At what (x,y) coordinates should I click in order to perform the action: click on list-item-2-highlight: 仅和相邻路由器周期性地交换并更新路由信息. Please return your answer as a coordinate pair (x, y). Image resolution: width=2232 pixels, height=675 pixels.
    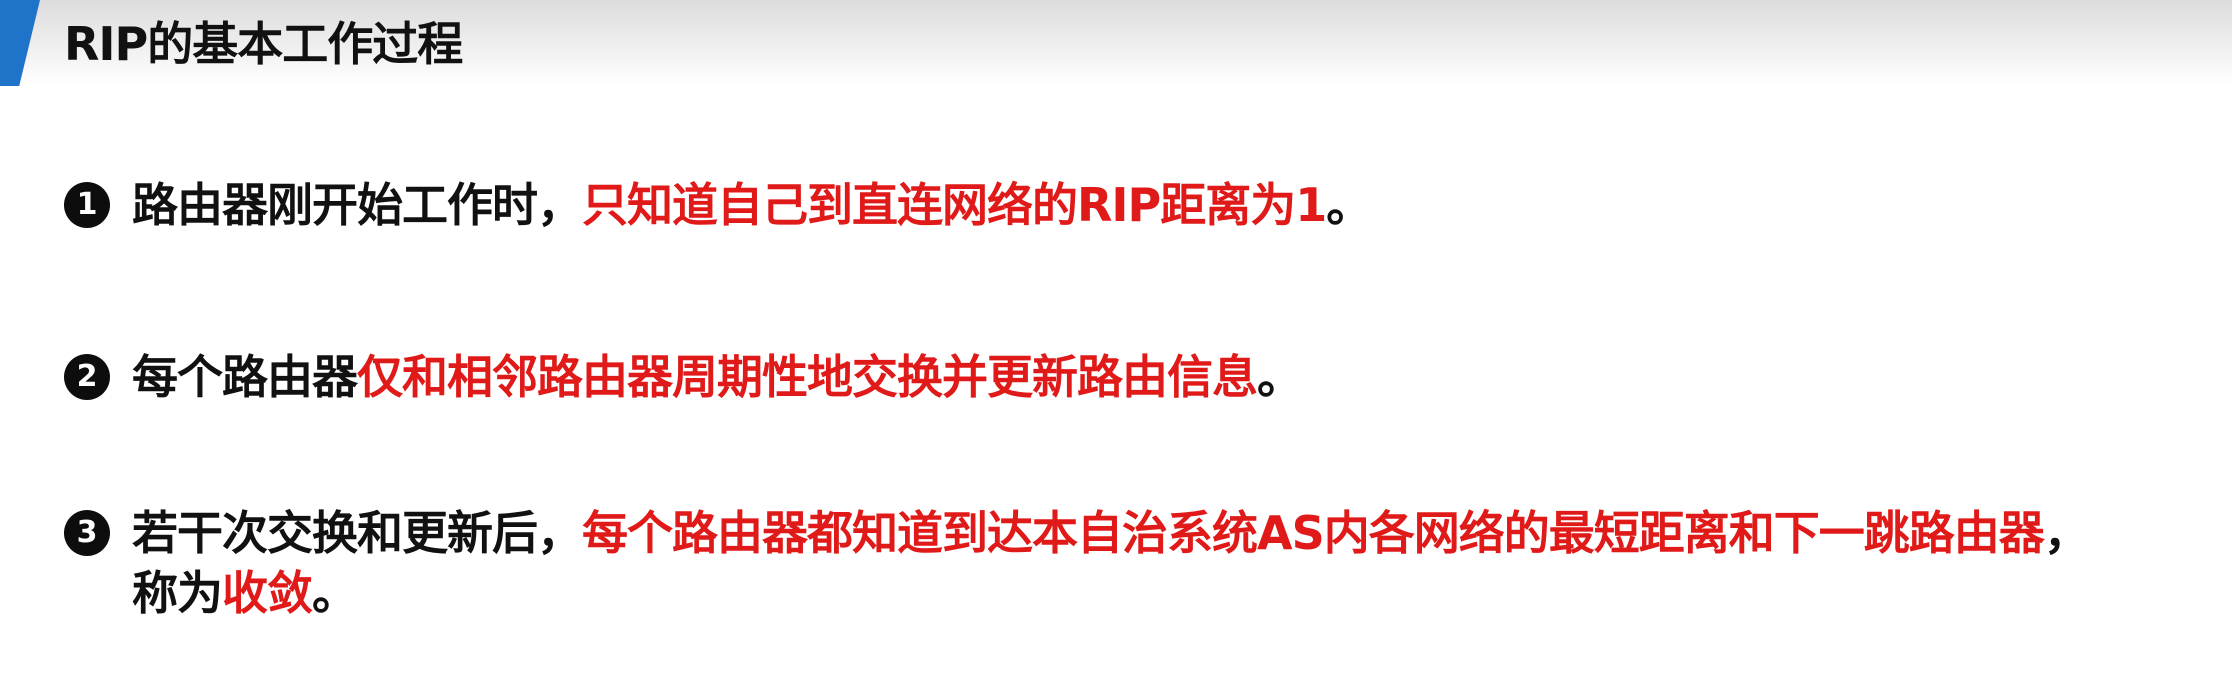
    Looking at the image, I should click on (807, 377).